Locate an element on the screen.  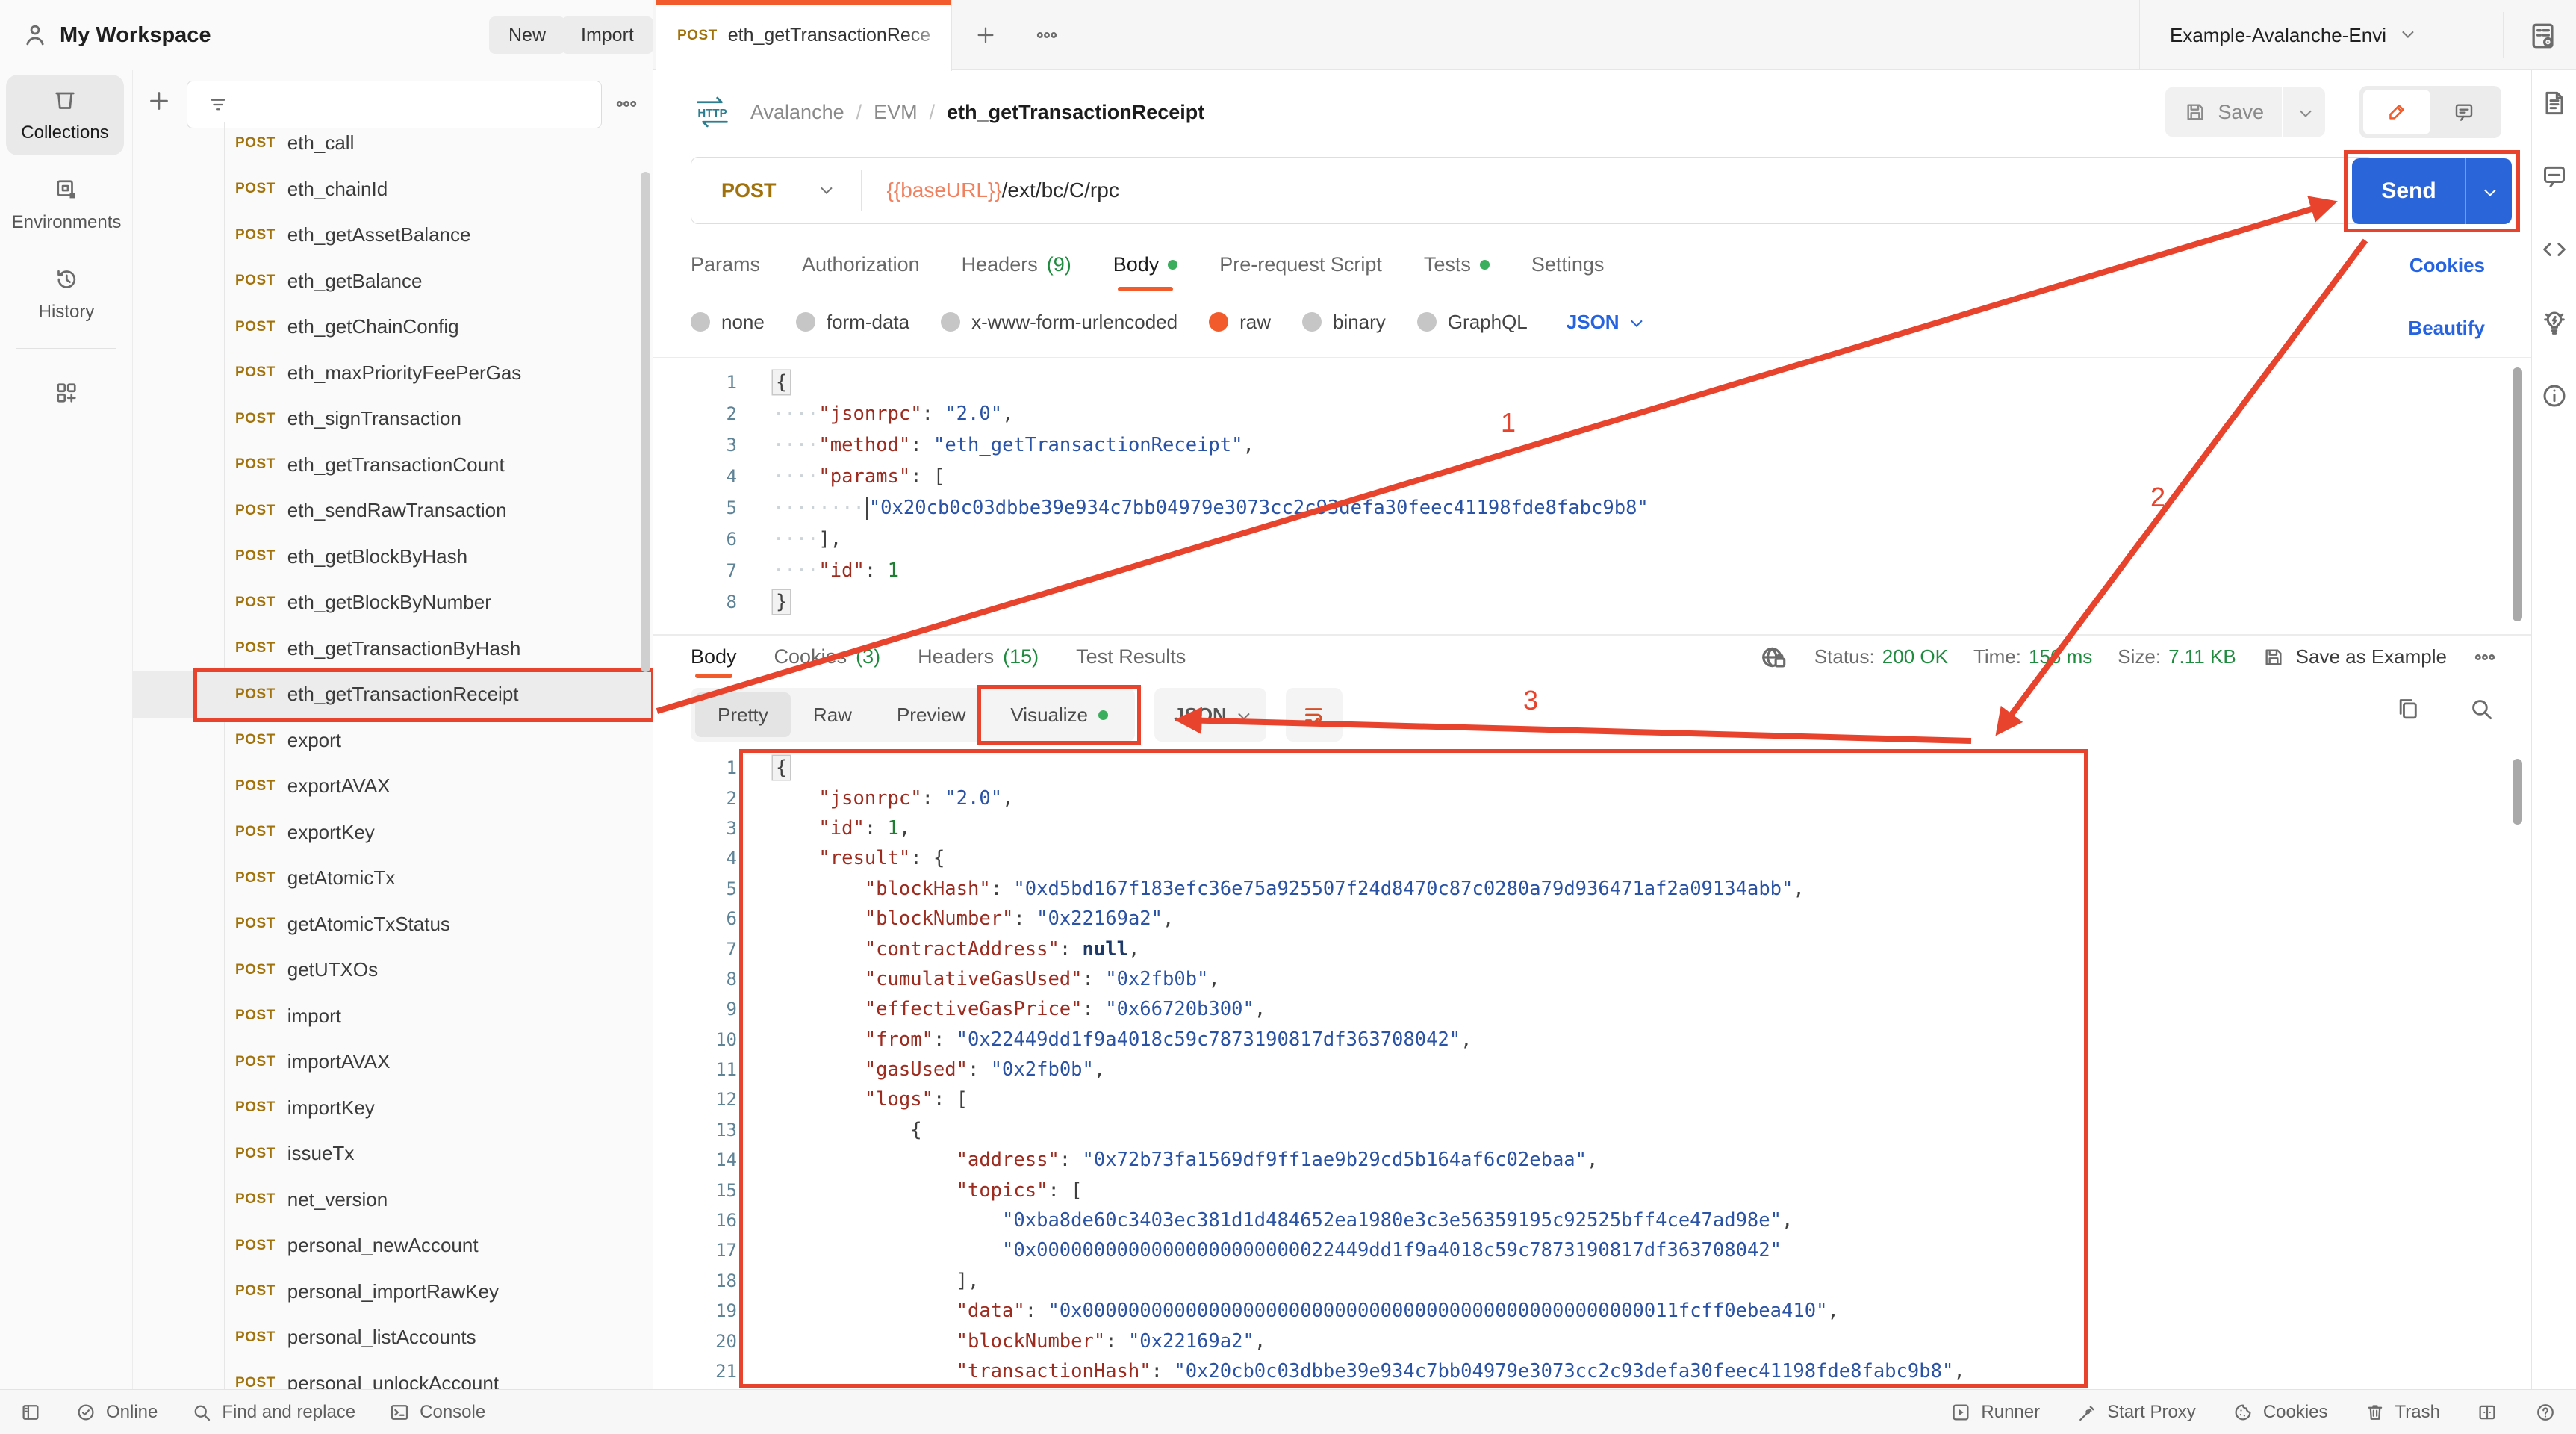
workspace-title: My Workspace is located at coordinates (135, 35).